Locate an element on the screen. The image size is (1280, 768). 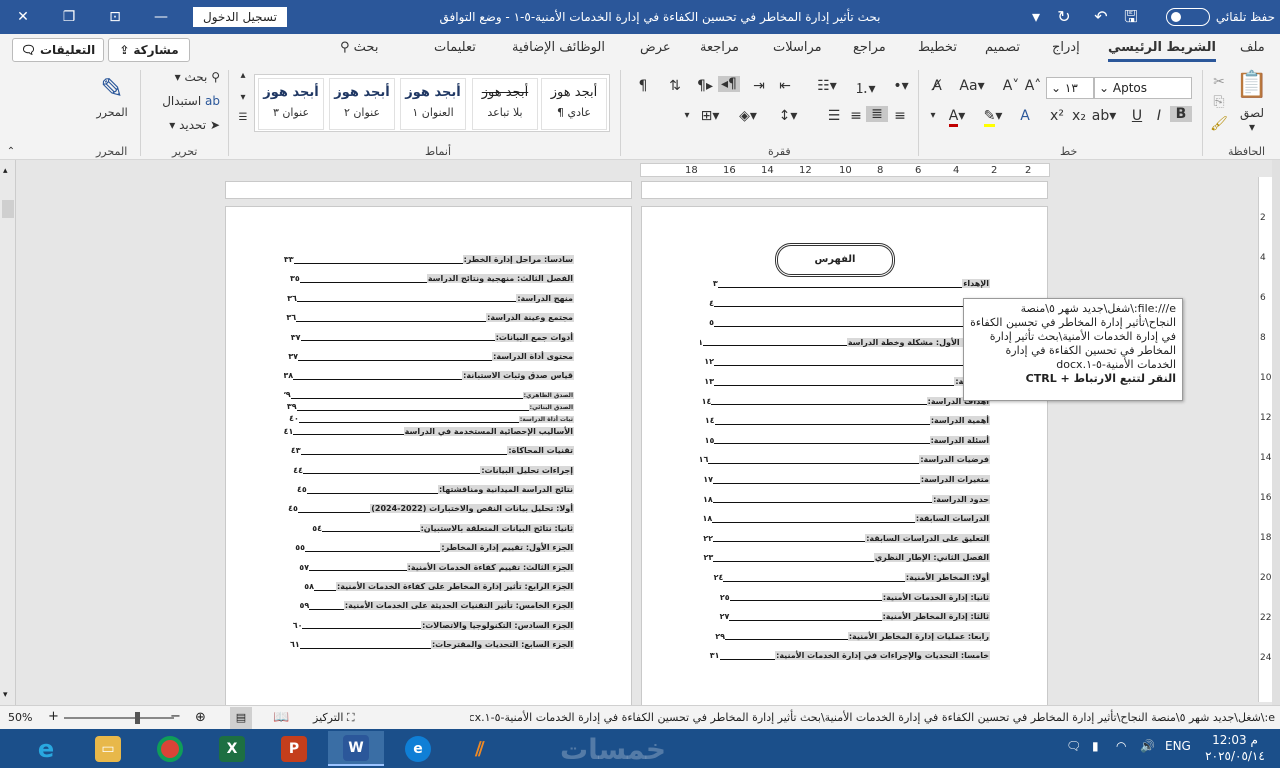
tab-help: تعليمات is located at coordinates (455, 51).